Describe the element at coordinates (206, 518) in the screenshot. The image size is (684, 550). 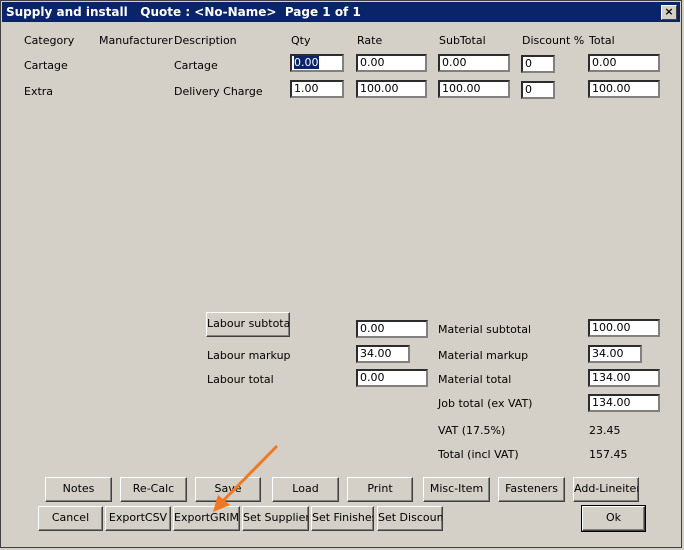
I see `export-grim-button: ExportGRIM` at that location.